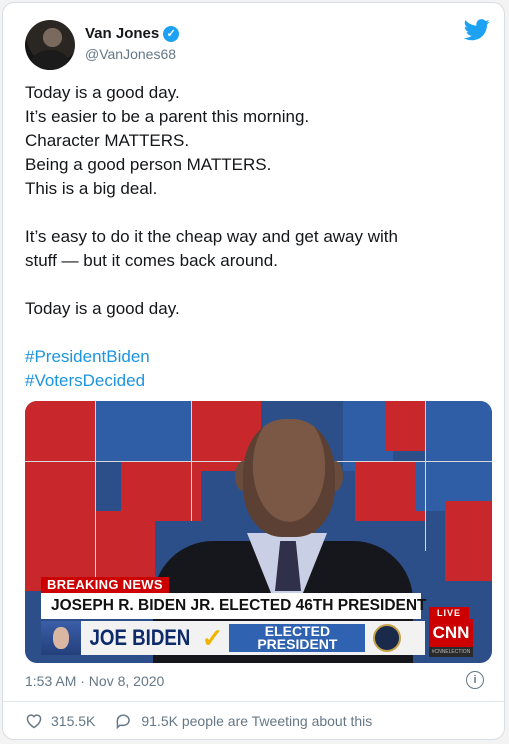 This screenshot has height=744, width=509. I want to click on lower-third-name: JOE BIDEN, so click(140, 637).